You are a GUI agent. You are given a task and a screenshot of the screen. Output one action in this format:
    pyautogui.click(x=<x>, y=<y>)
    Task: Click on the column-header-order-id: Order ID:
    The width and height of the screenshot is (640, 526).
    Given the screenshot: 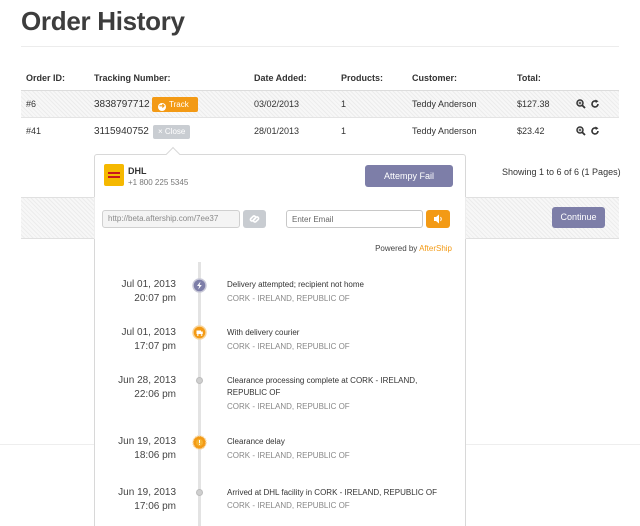 What is the action you would take?
    pyautogui.click(x=46, y=78)
    